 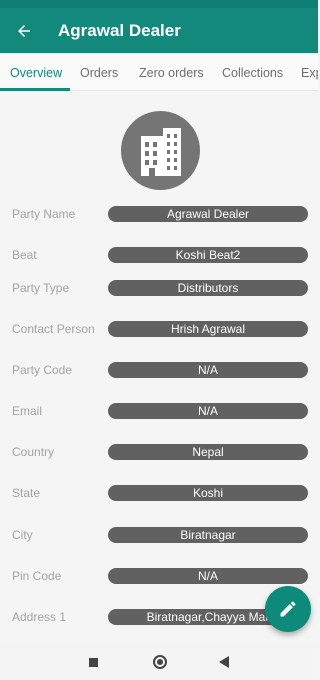 What do you see at coordinates (252, 71) in the screenshot?
I see `tab-collections: Collections` at bounding box center [252, 71].